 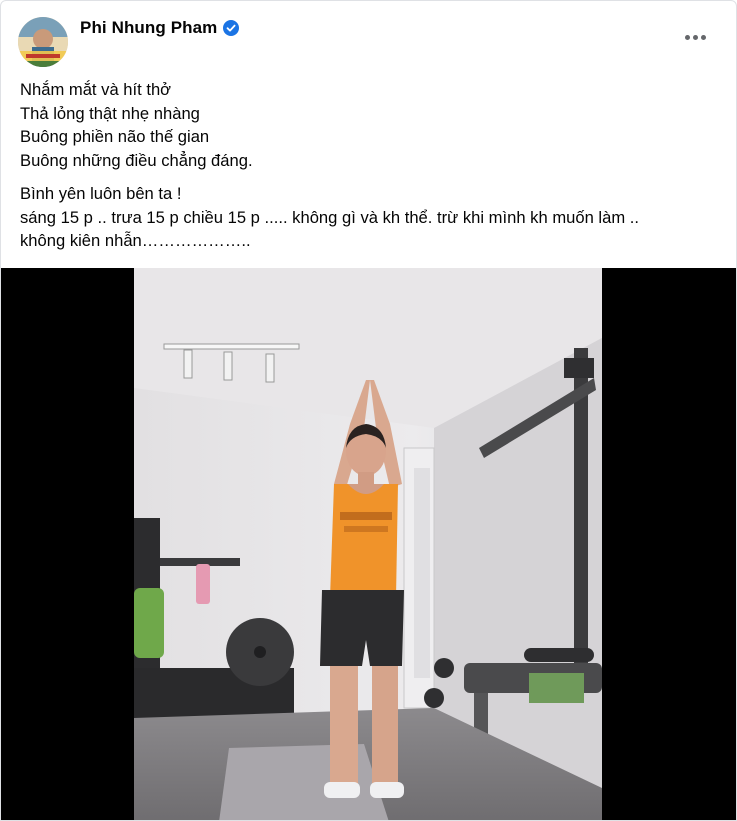 I want to click on author-row: Phi Nhung Pham, so click(x=160, y=28).